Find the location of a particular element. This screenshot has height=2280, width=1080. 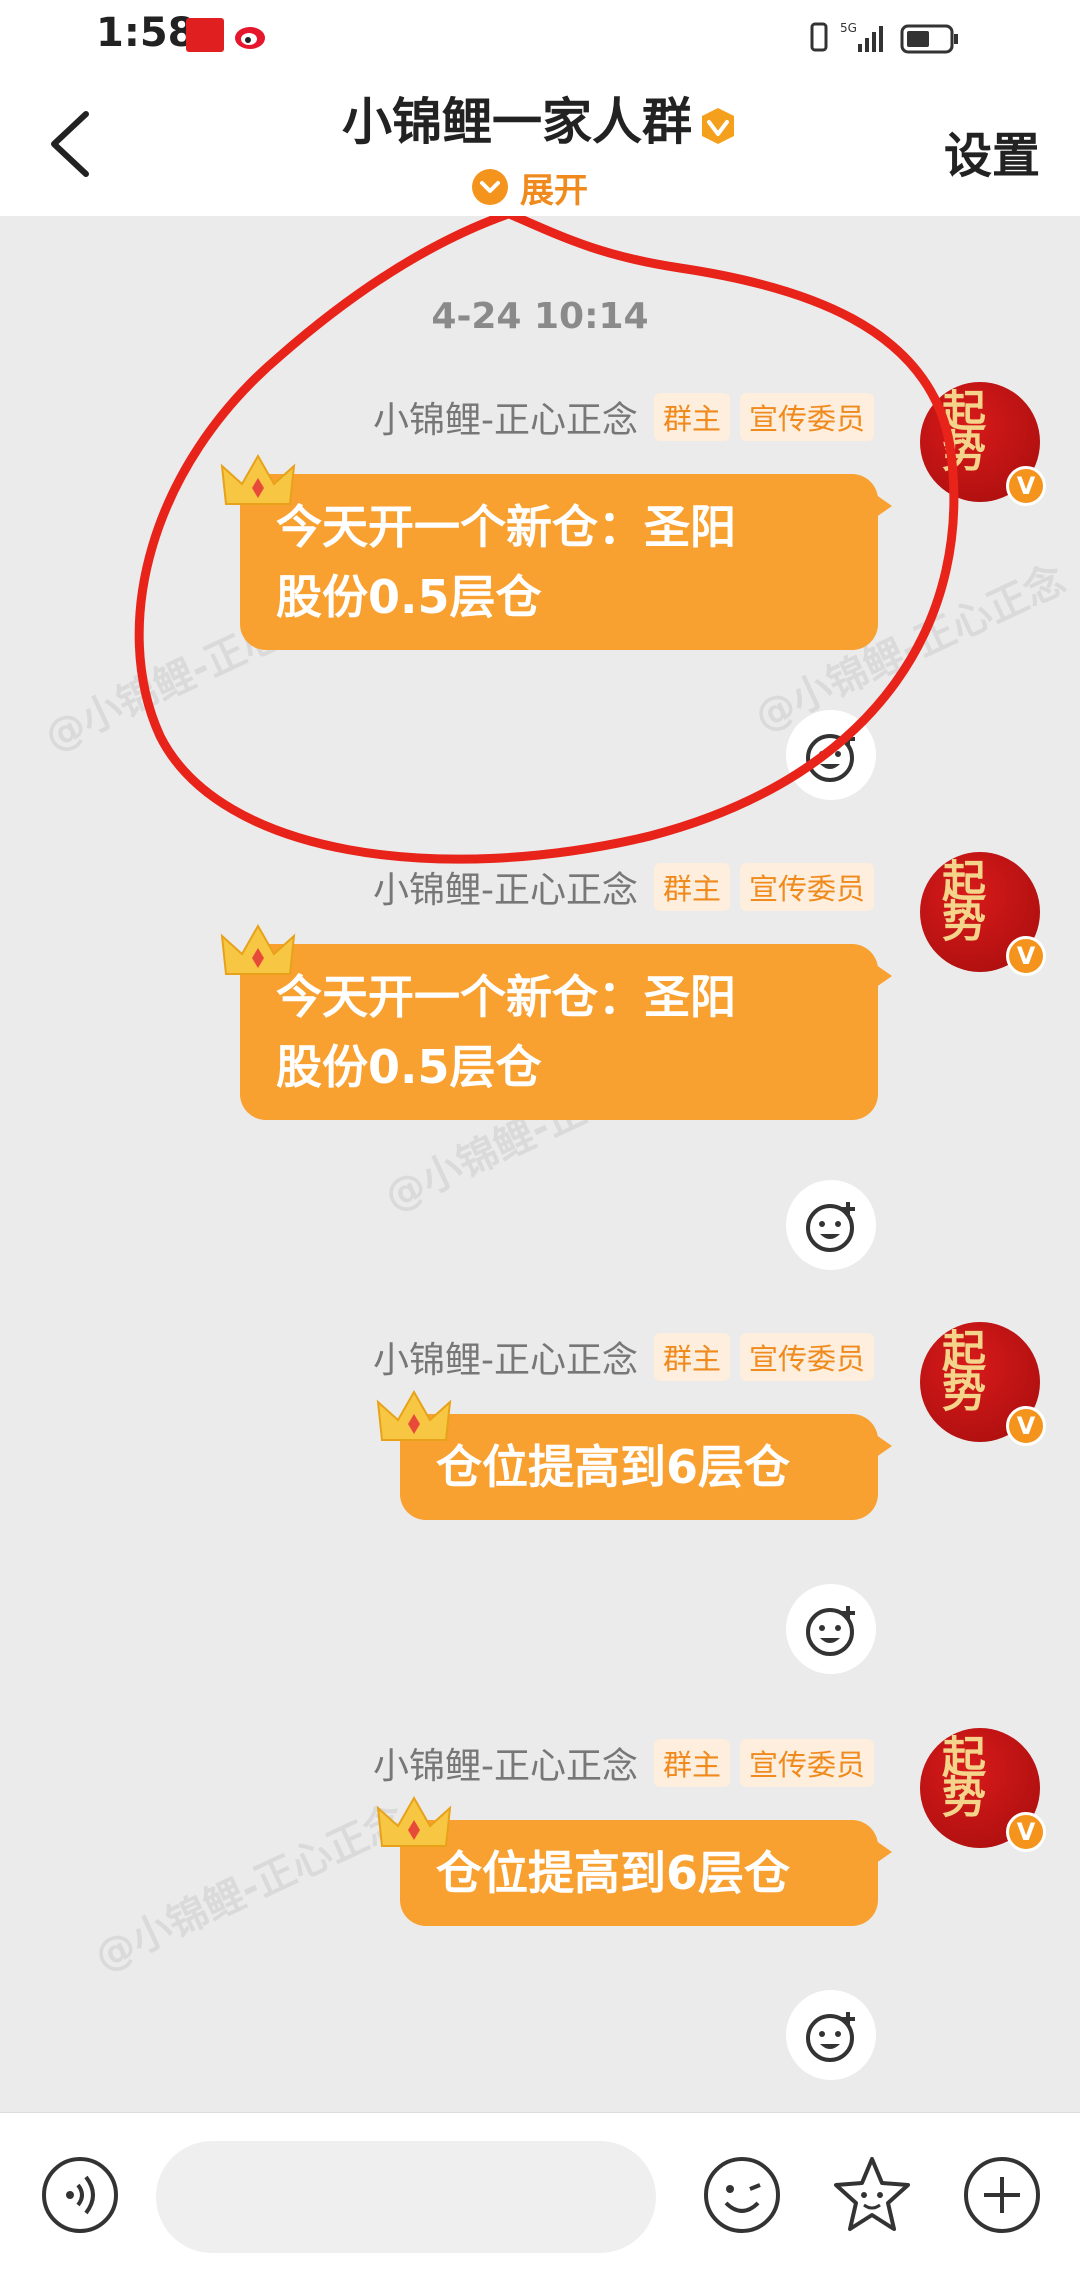

status-time: 1:58 is located at coordinates (146, 33).